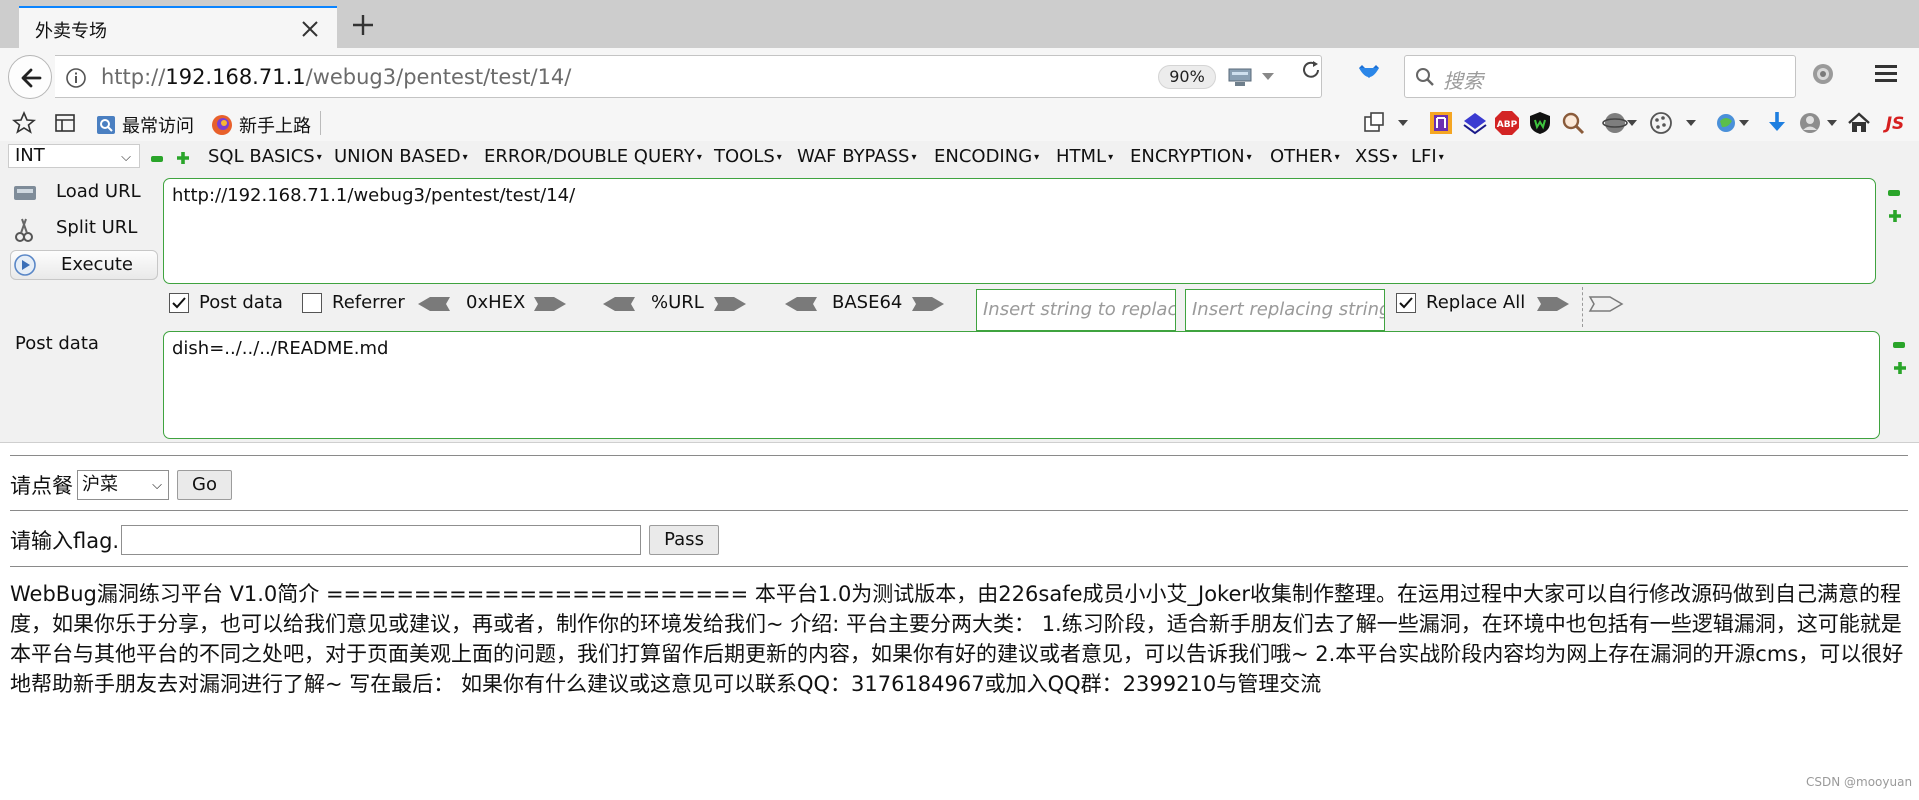  I want to click on download-icon, so click(1777, 123).